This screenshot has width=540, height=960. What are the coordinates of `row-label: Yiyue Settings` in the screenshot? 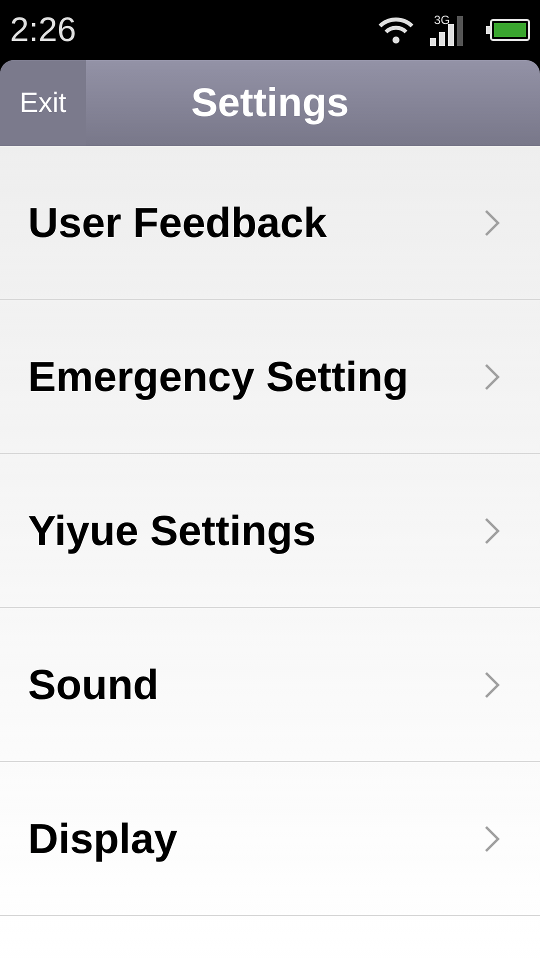 It's located at (172, 531).